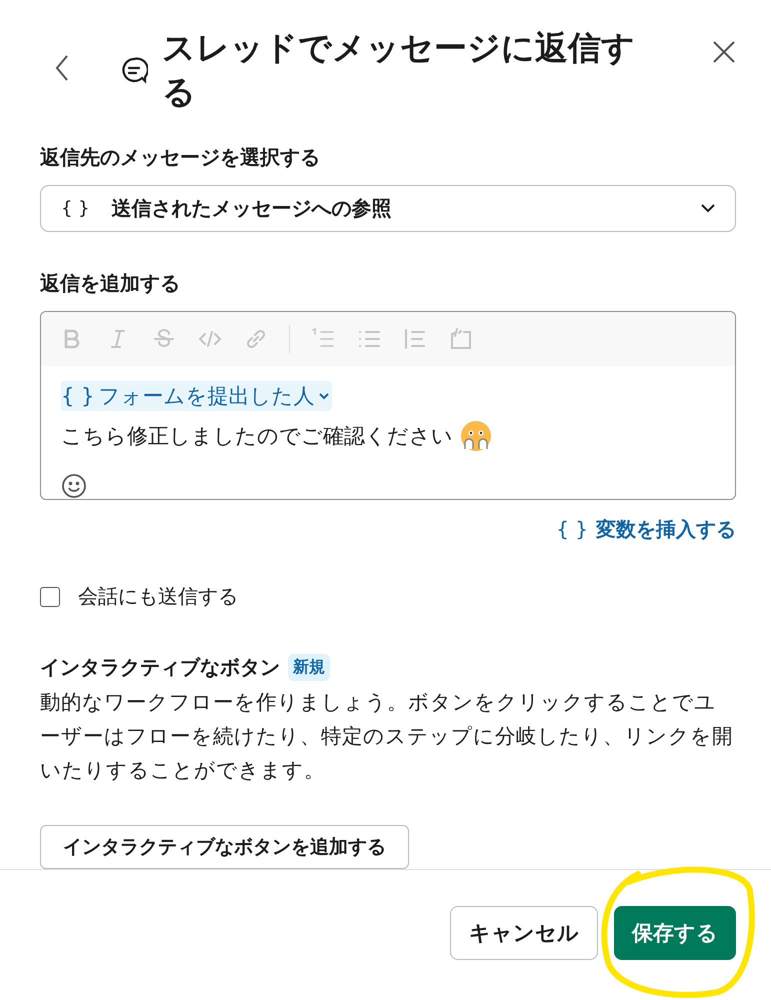  I want to click on field-label: 返信先のメッセージを選択する, so click(180, 157).